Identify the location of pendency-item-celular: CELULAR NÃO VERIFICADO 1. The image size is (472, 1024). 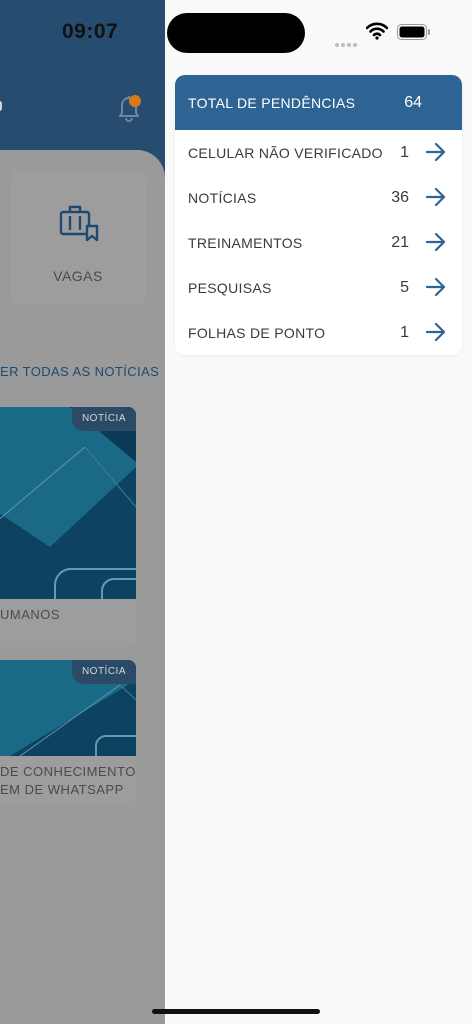
(318, 152).